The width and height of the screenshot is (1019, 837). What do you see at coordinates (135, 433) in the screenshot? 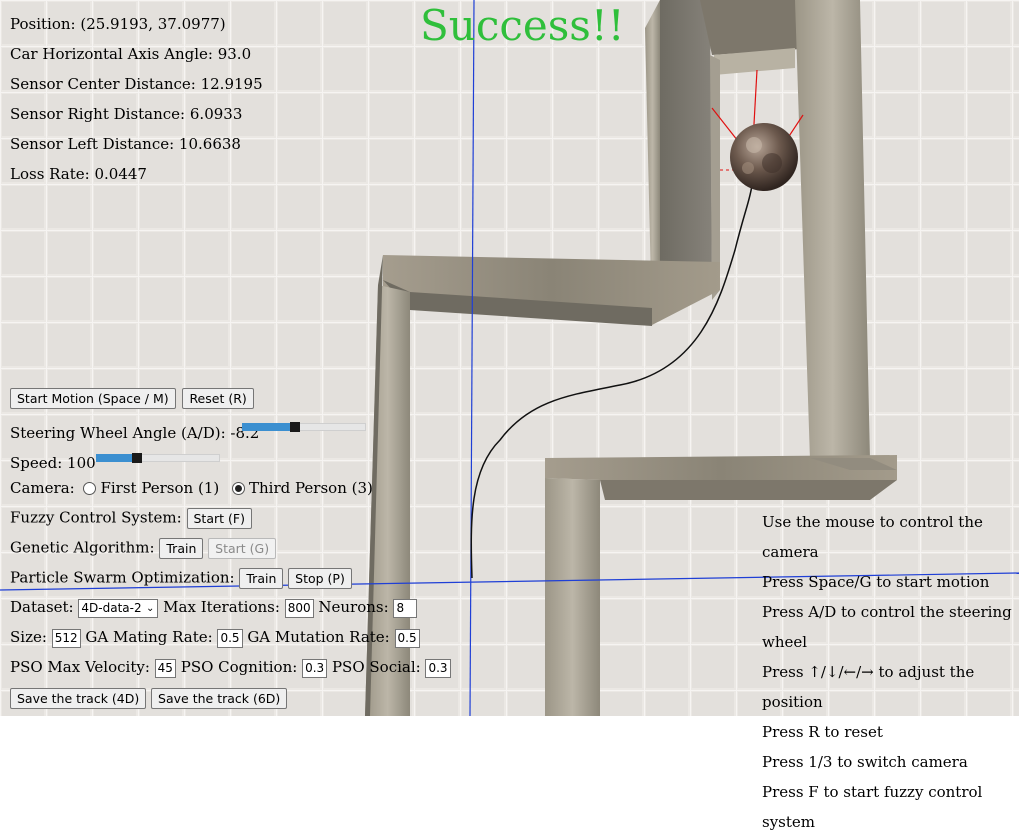
I see `steering-label: Steering Wheel Angle (A/D): -8.2` at bounding box center [135, 433].